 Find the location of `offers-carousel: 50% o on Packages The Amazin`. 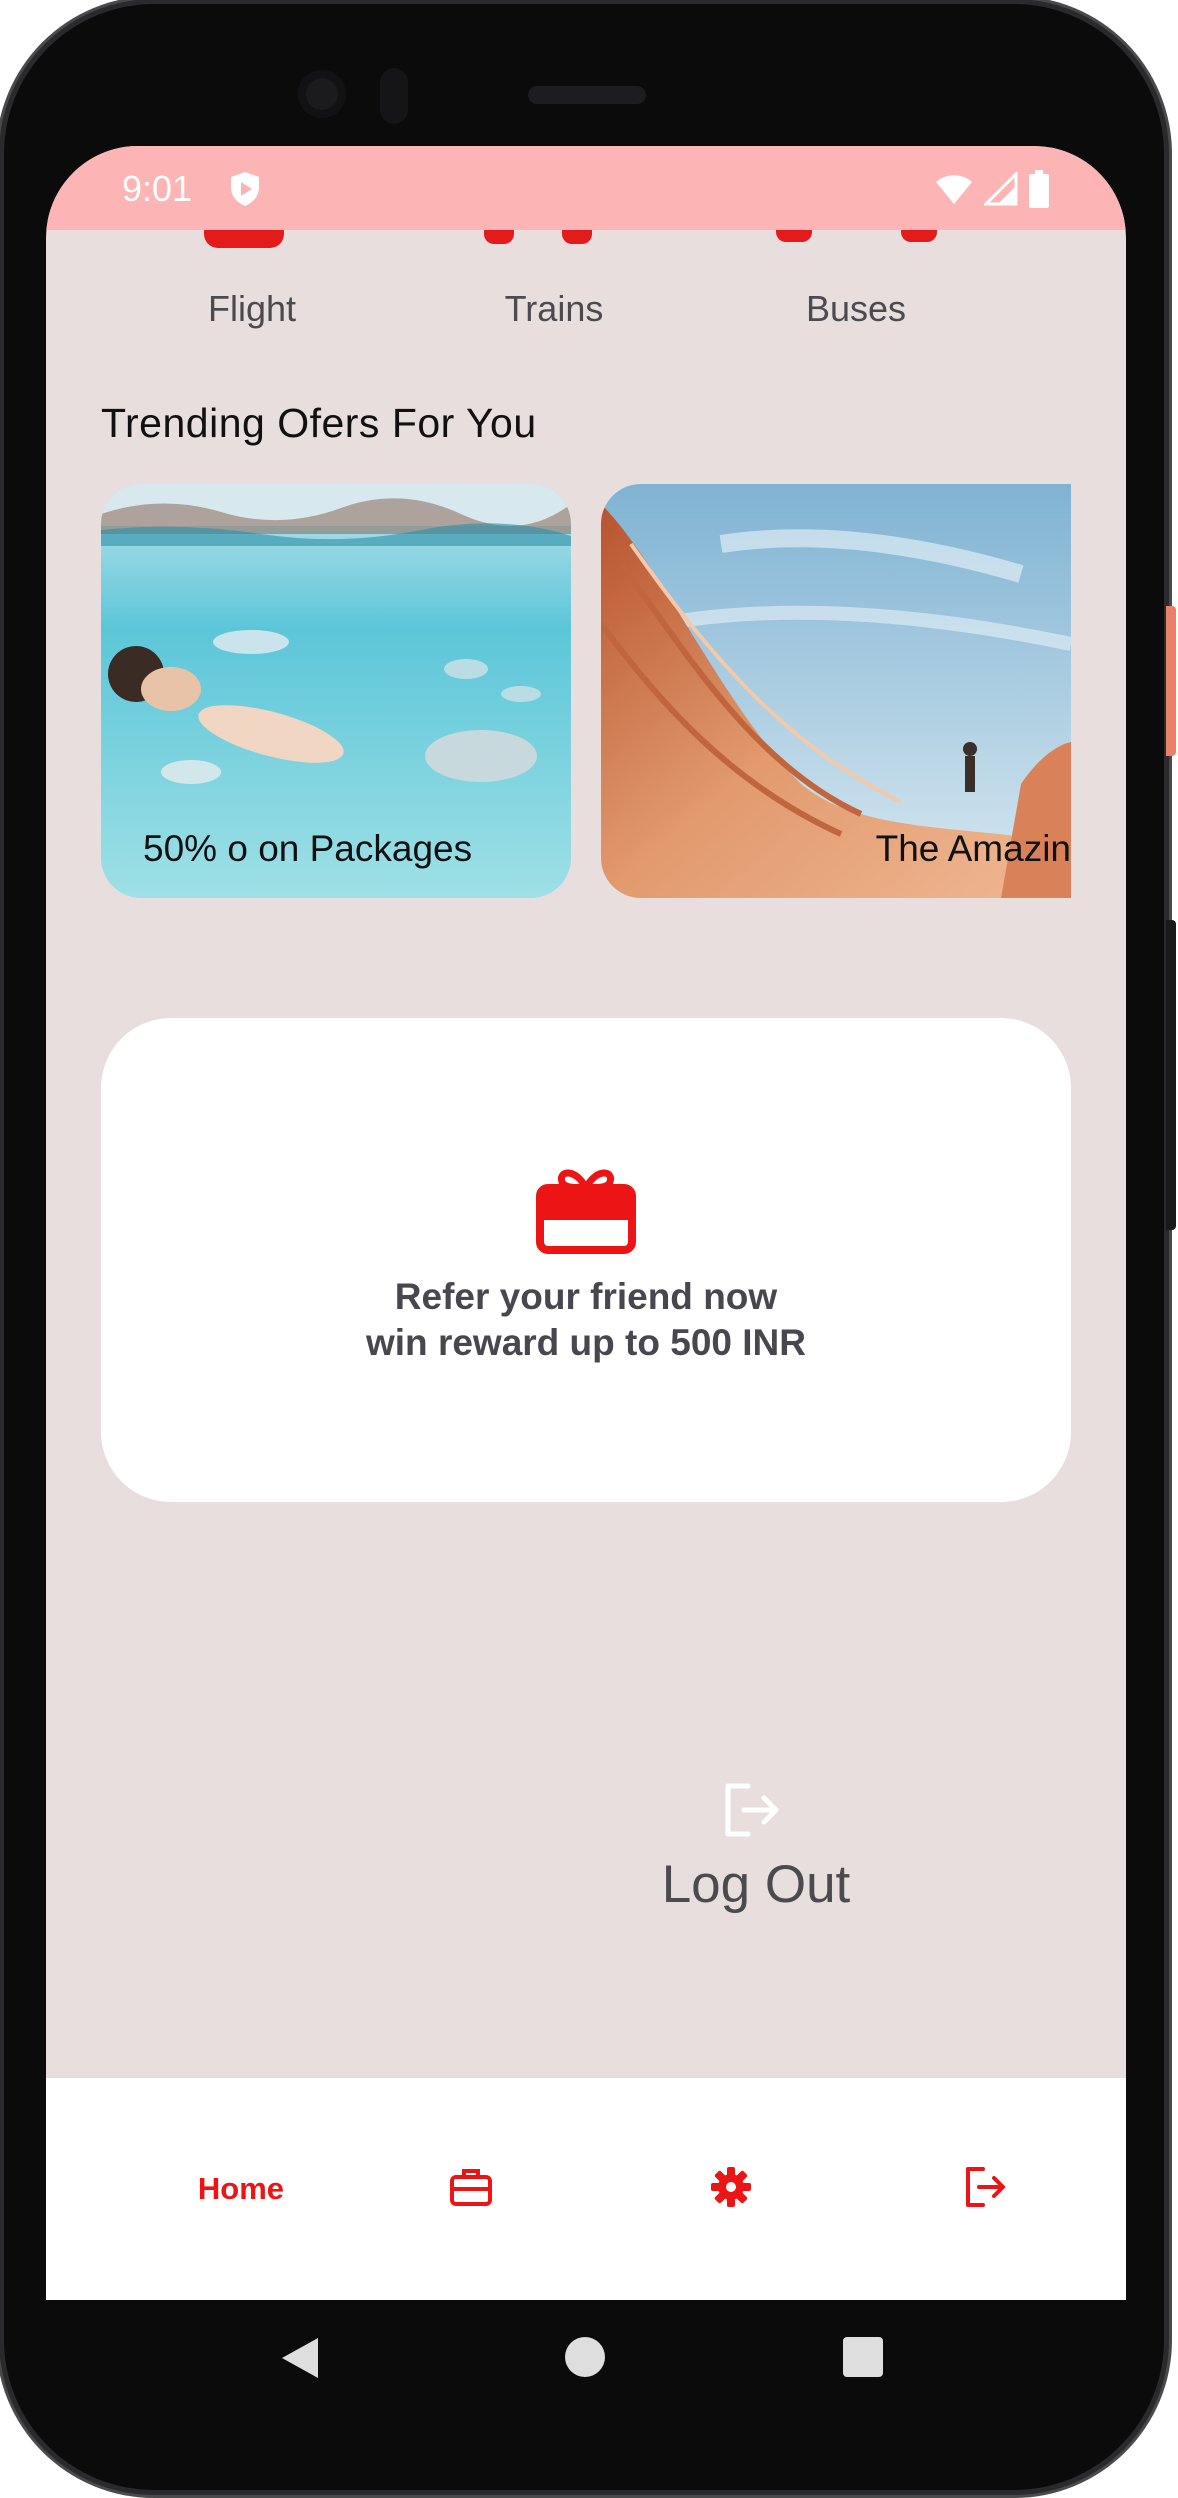

offers-carousel: 50% o on Packages The Amazin is located at coordinates (586, 691).